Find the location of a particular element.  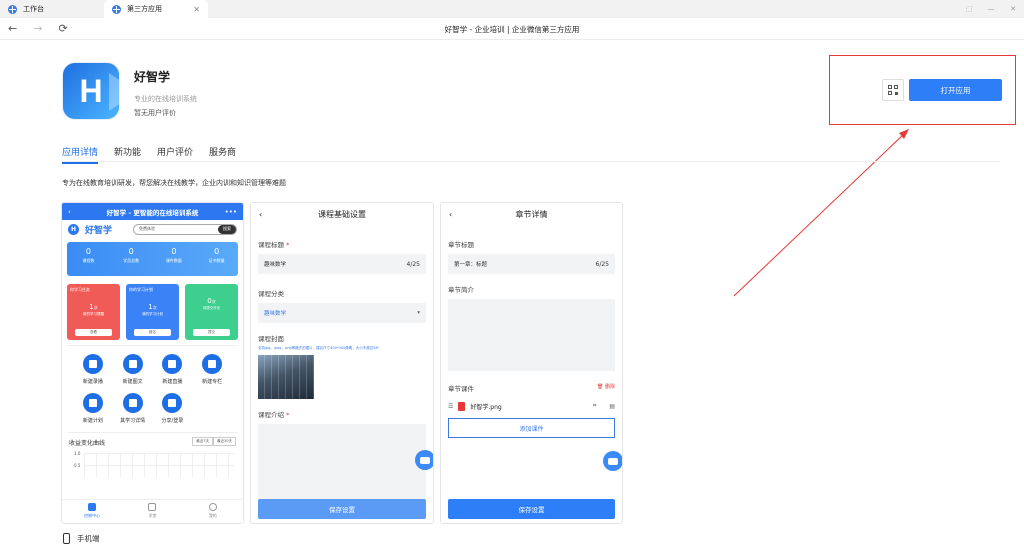

grid-item: 其学习详情 is located at coordinates (133, 408).